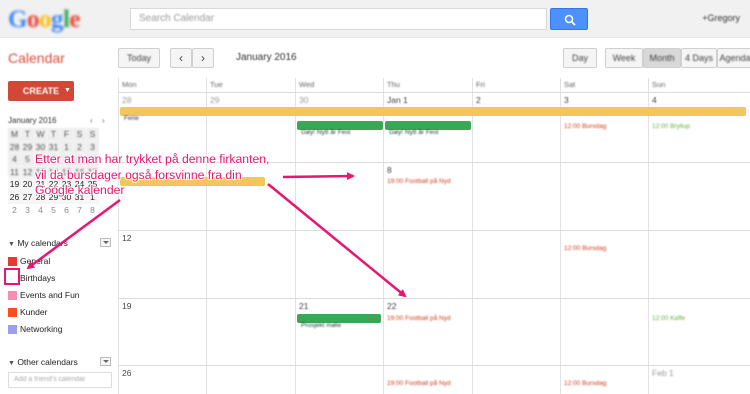  What do you see at coordinates (73, 234) in the screenshot?
I see `arrow-down-left` at bounding box center [73, 234].